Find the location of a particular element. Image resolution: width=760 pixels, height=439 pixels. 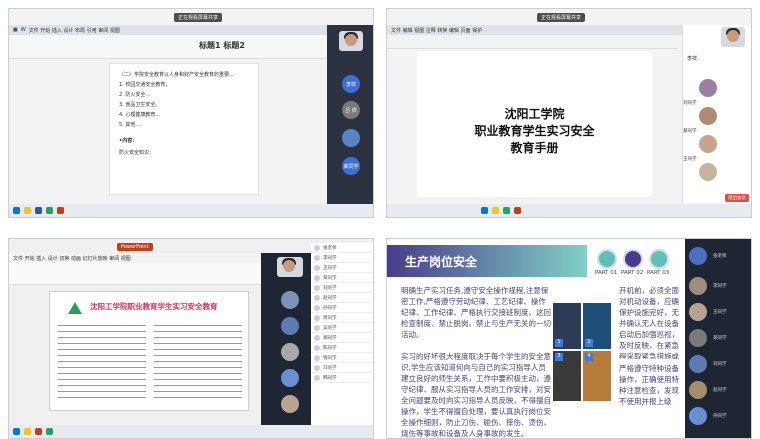

part-03-icon is located at coordinates (659, 259).